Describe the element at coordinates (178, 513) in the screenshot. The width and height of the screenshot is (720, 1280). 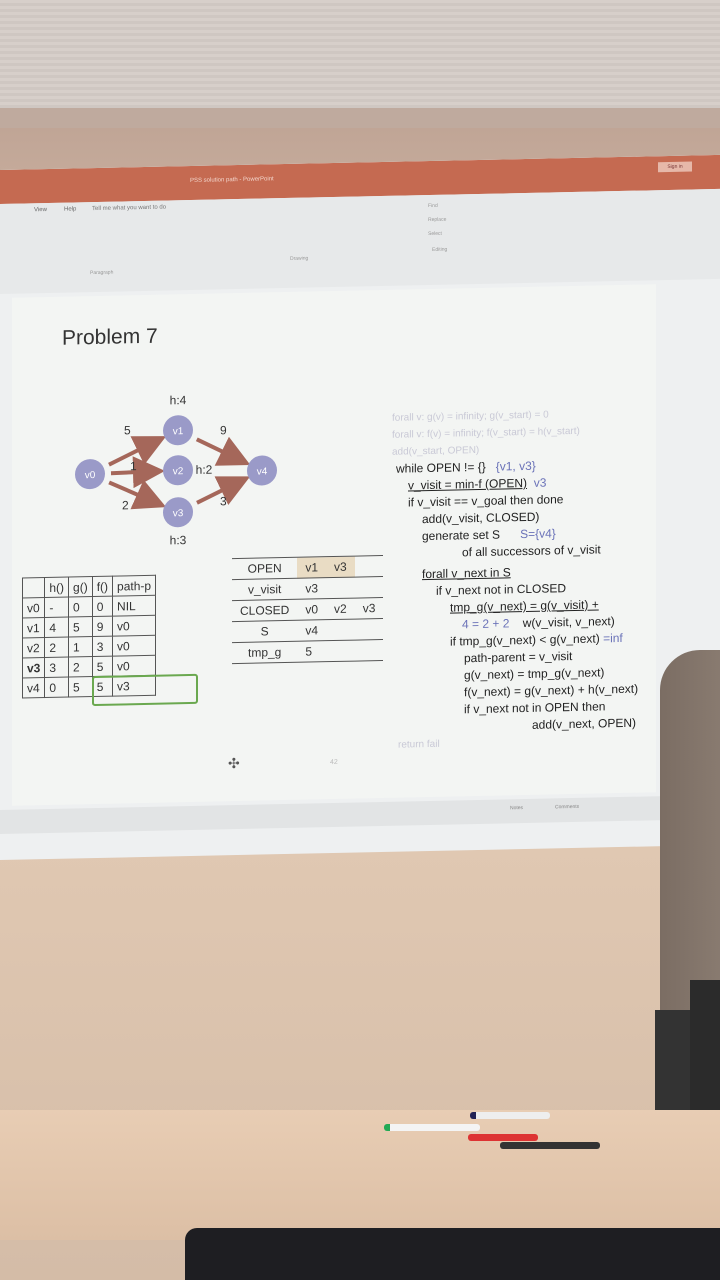
I see `graph-node-label: v3` at that location.